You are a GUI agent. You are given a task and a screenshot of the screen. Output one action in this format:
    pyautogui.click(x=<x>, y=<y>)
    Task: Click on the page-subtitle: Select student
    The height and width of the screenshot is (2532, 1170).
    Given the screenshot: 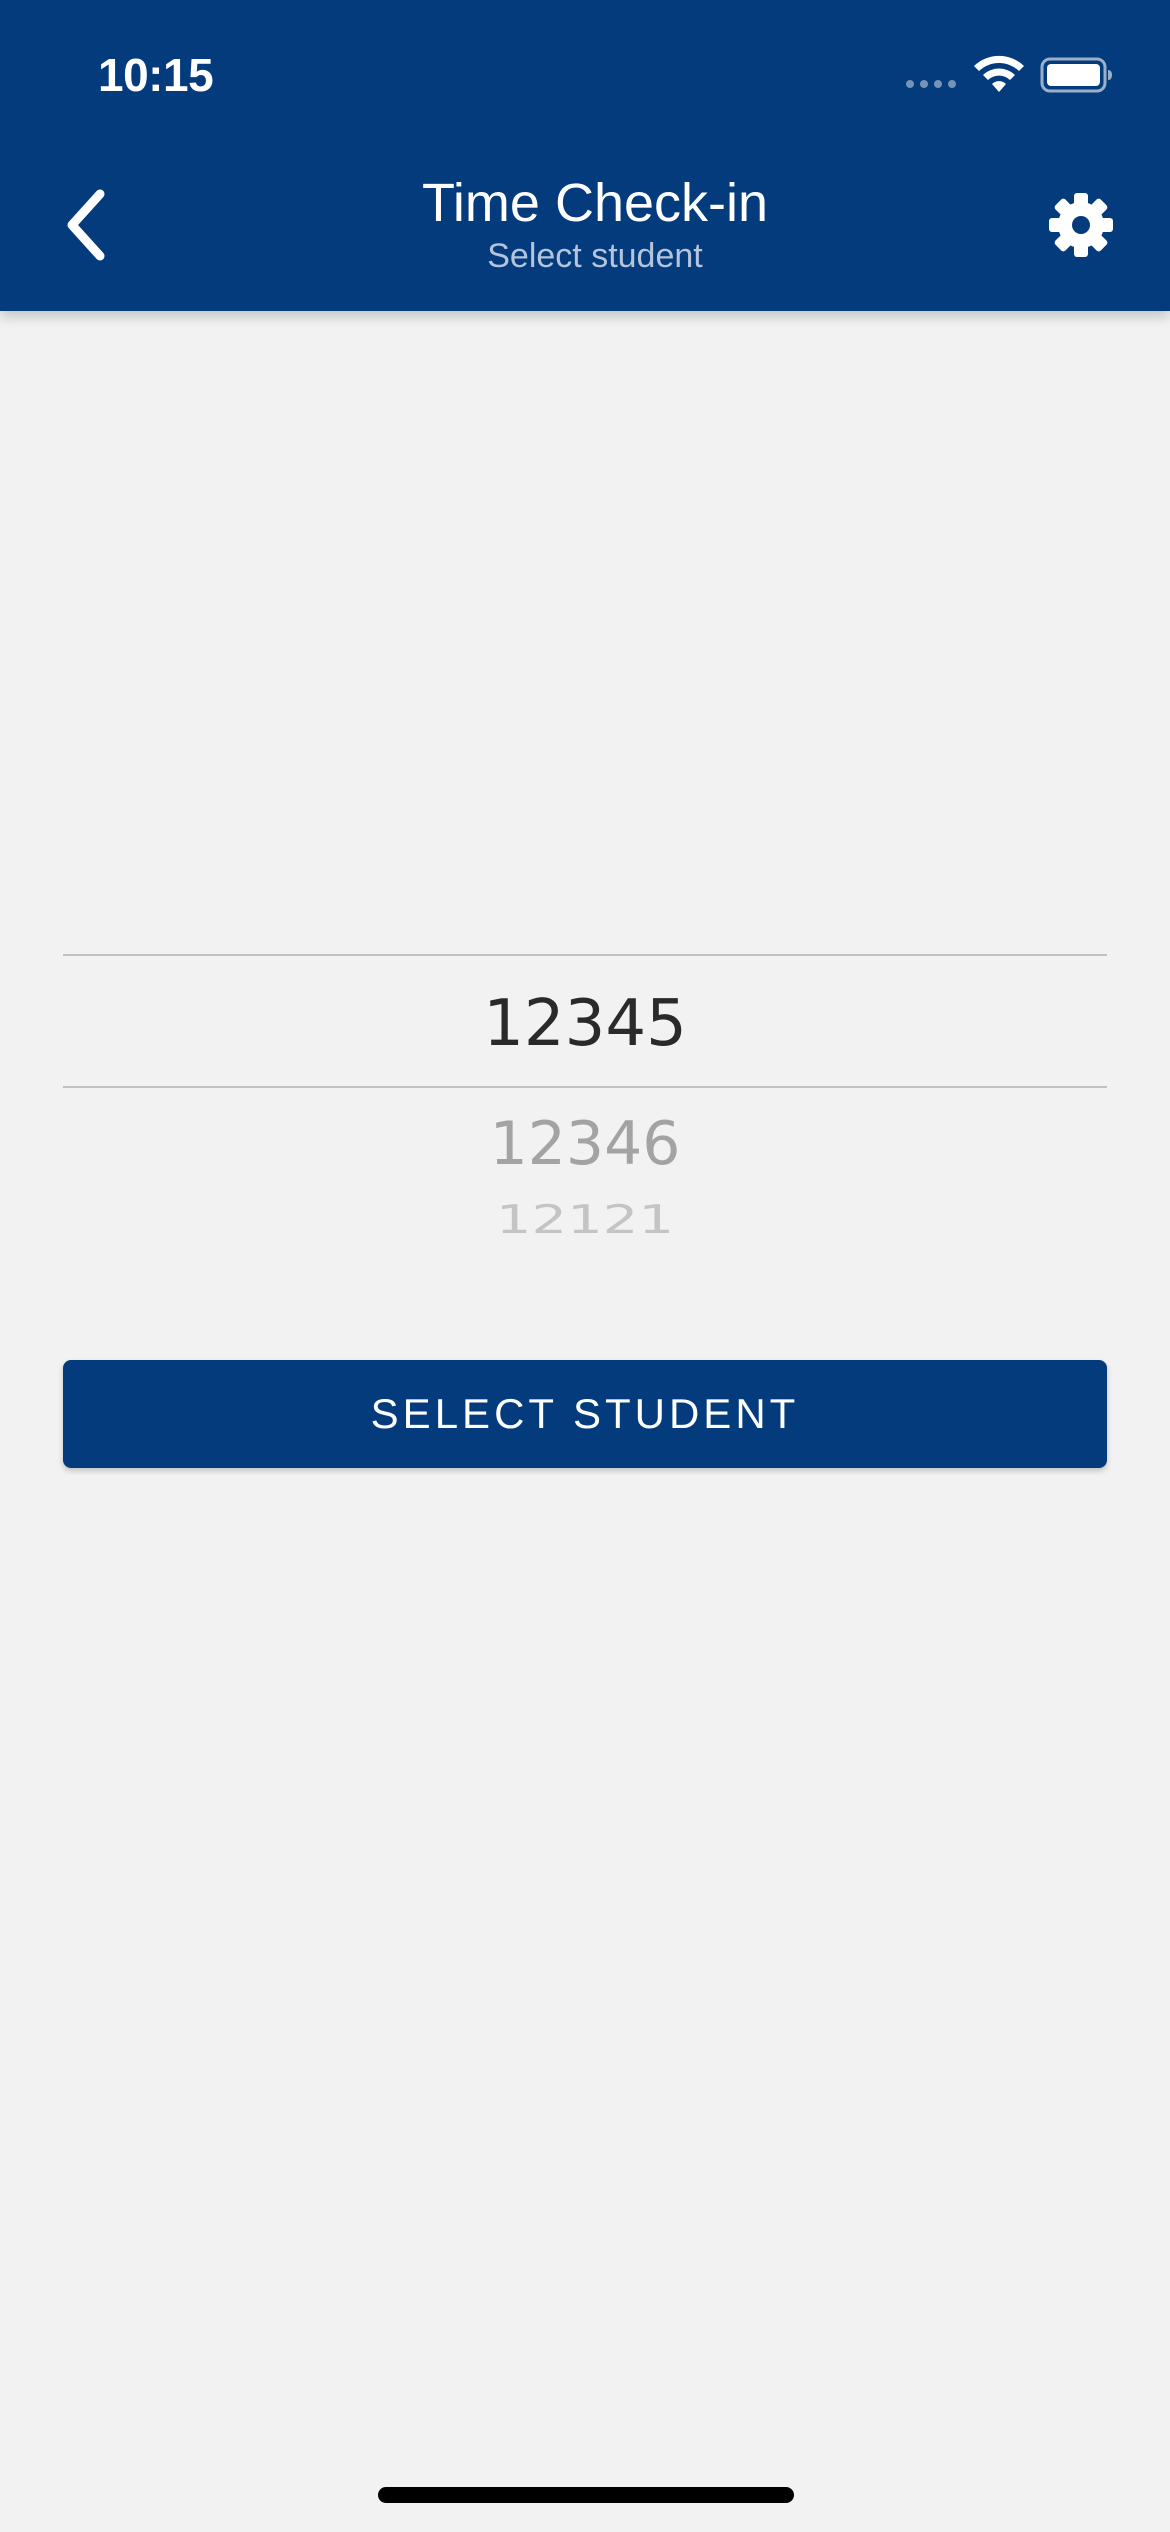 What is the action you would take?
    pyautogui.click(x=595, y=256)
    